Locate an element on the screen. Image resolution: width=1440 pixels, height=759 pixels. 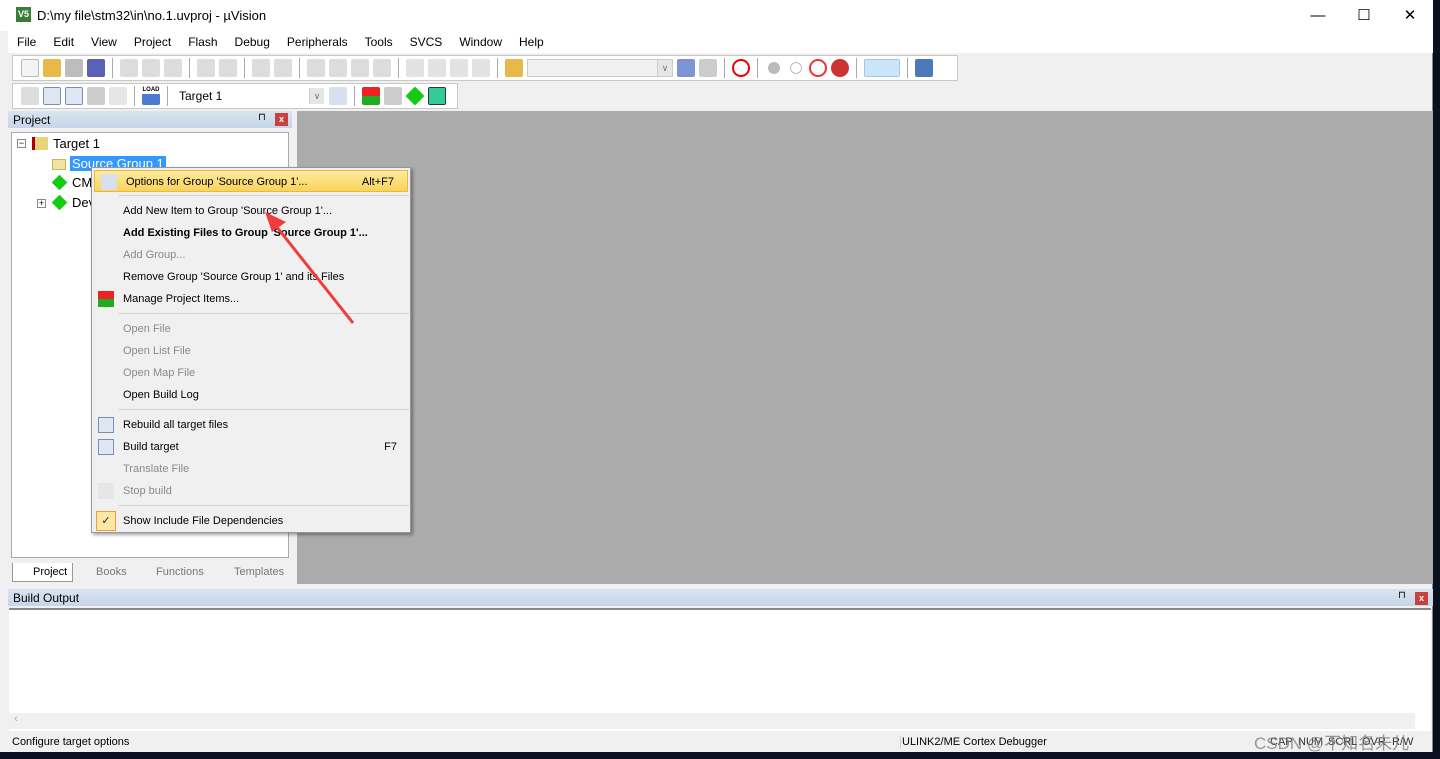
watermark: CSDN @不知名未儿 is located at coordinates (1332, 743).